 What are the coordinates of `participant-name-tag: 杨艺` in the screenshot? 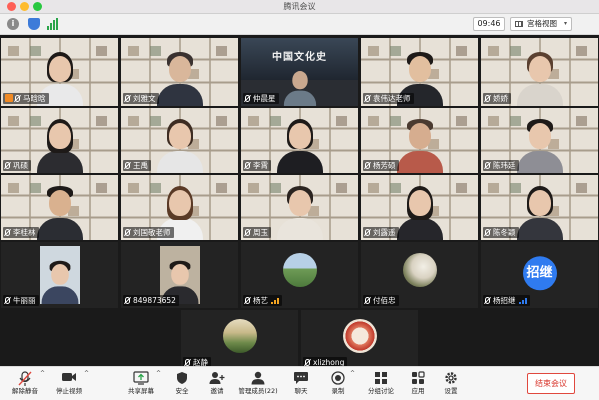 It's located at (262, 300).